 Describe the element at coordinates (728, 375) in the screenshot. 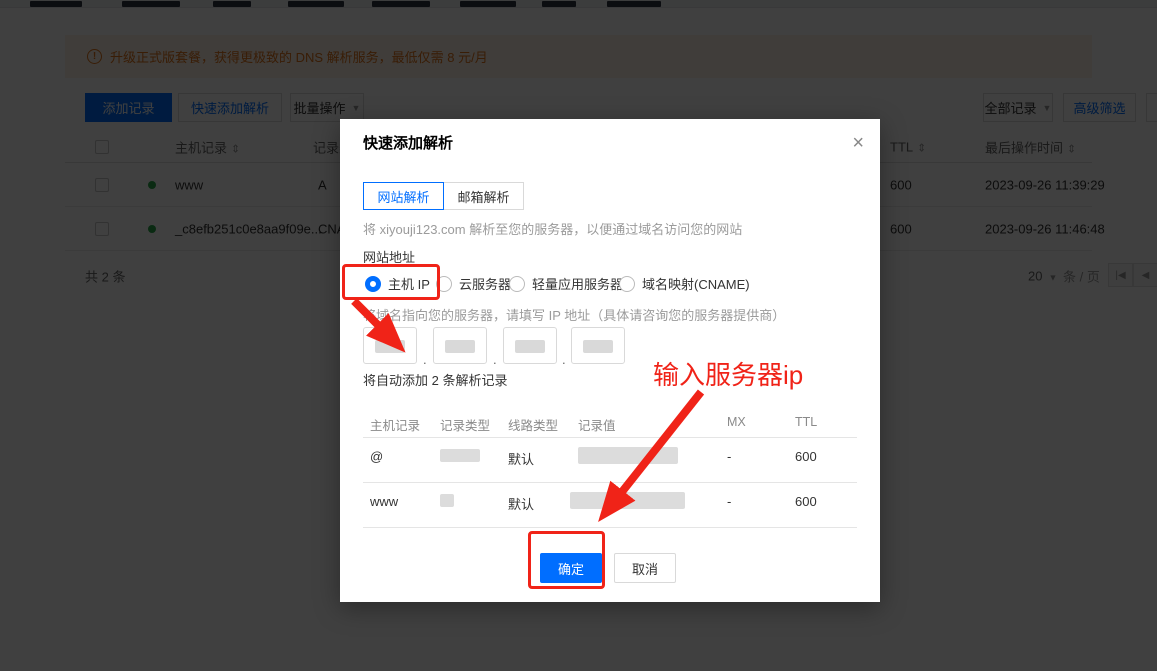

I see `annotation-text: 输入服务器ip` at that location.